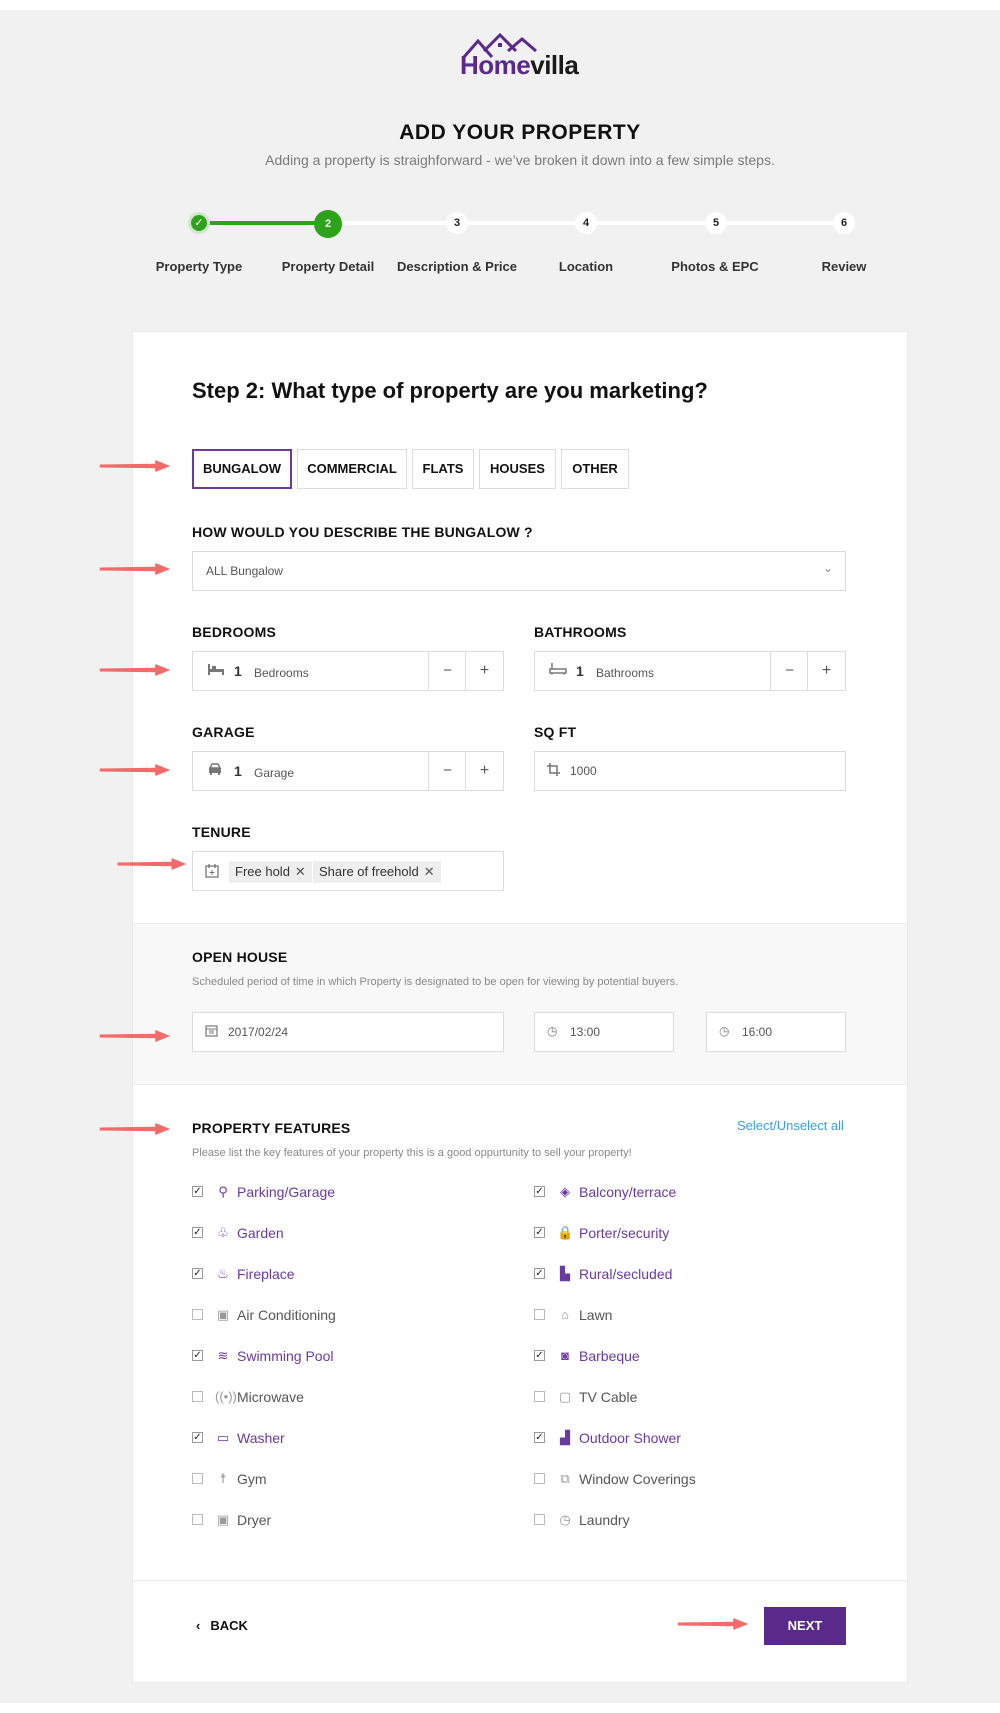 The height and width of the screenshot is (1713, 1000). I want to click on tab-bungalow: BUNGALOW, so click(242, 469).